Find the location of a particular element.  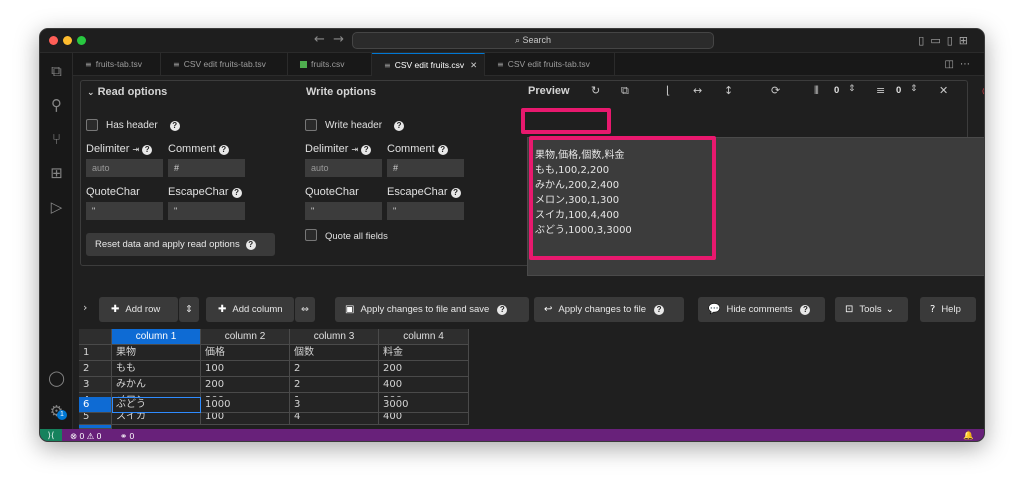

fixed-rows-count: 0 is located at coordinates (898, 90).